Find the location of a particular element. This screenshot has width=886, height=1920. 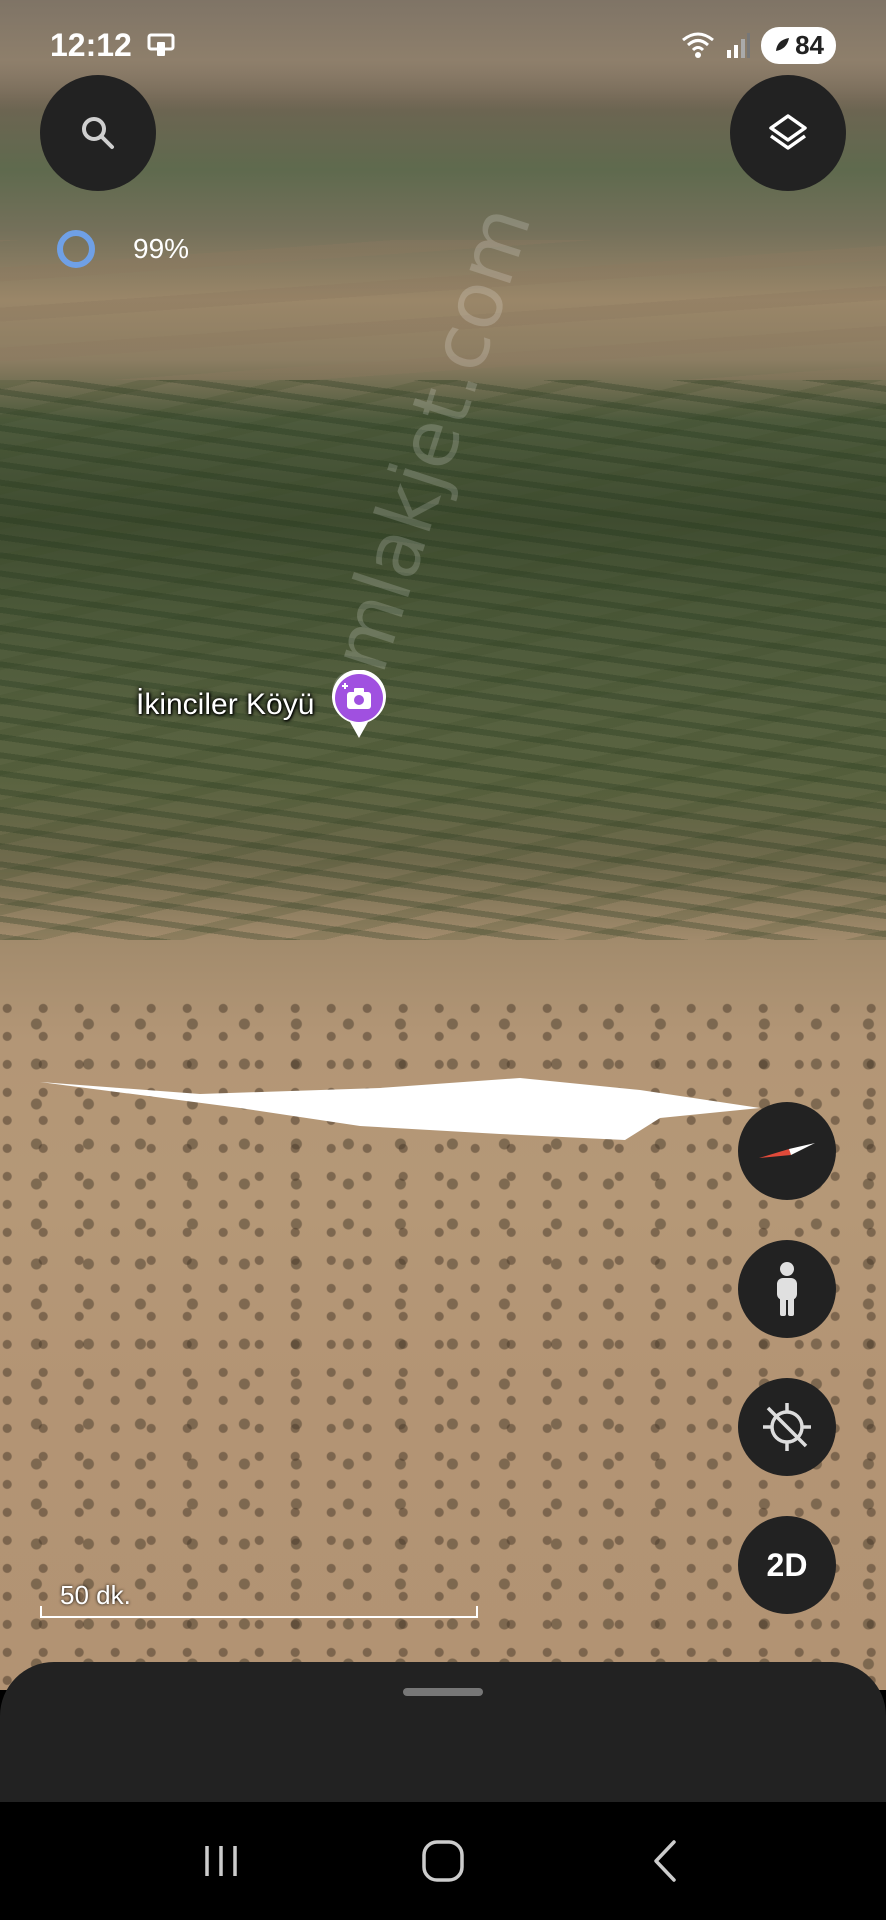

street-view-button is located at coordinates (787, 1289).